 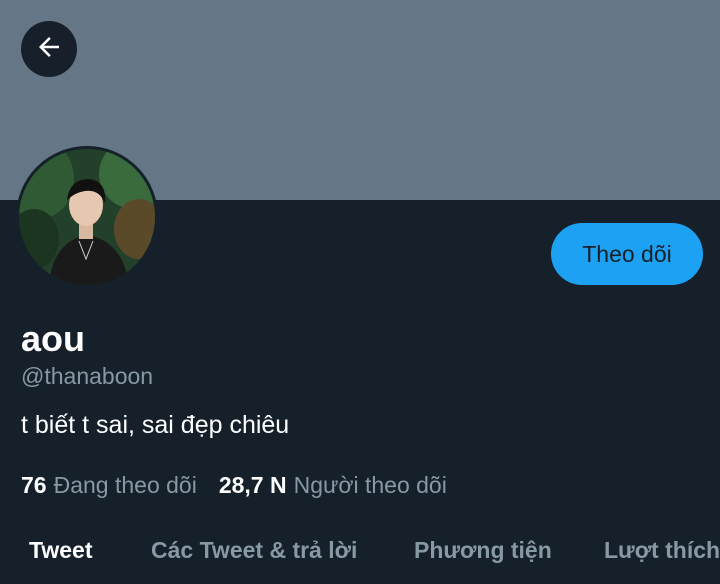 What do you see at coordinates (87, 217) in the screenshot?
I see `avatar` at bounding box center [87, 217].